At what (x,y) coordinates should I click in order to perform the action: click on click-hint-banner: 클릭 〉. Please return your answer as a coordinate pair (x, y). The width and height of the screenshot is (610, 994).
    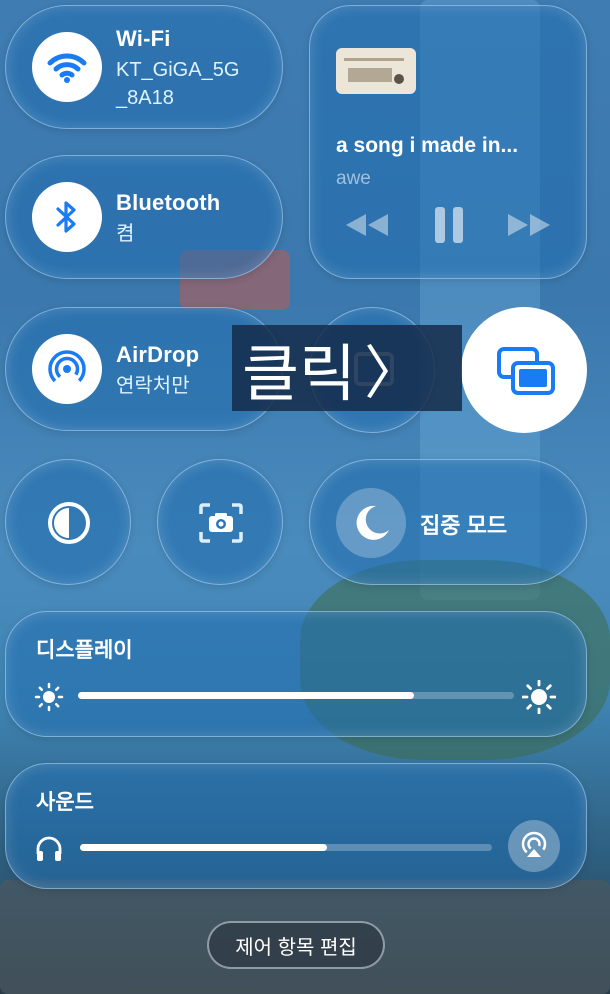
    Looking at the image, I should click on (347, 368).